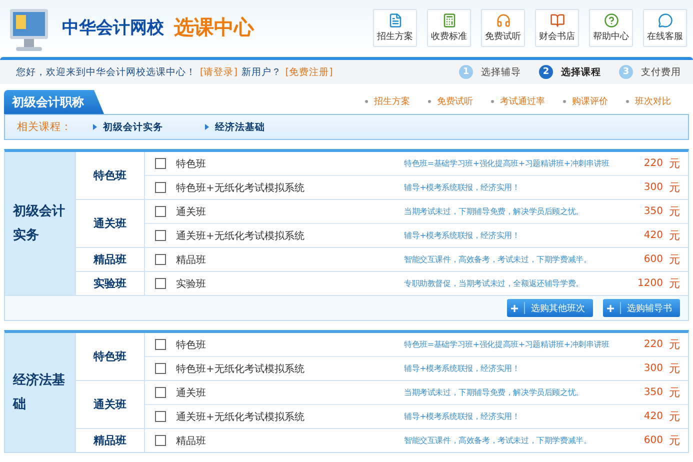 The height and width of the screenshot is (462, 693). What do you see at coordinates (518, 101) in the screenshot?
I see `section-link: 考试通过率` at bounding box center [518, 101].